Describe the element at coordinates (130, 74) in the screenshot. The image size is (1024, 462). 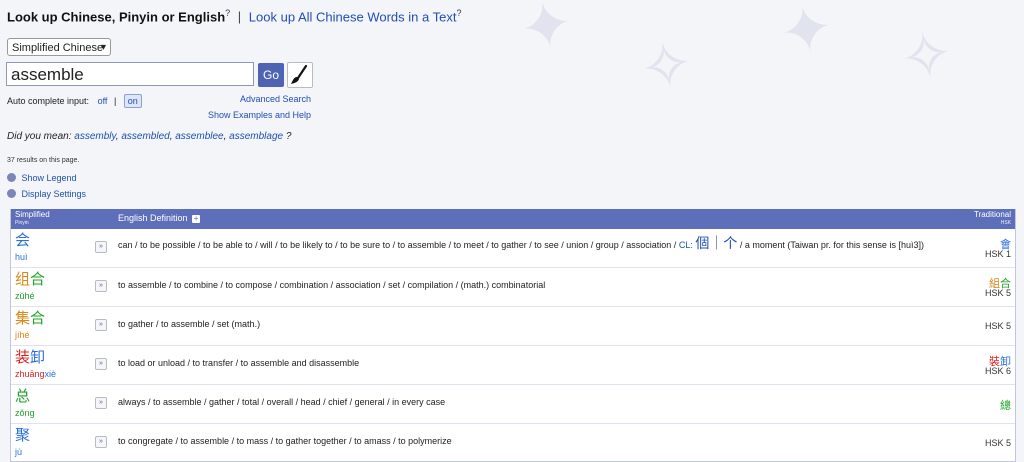
I see `search-input: assemble` at that location.